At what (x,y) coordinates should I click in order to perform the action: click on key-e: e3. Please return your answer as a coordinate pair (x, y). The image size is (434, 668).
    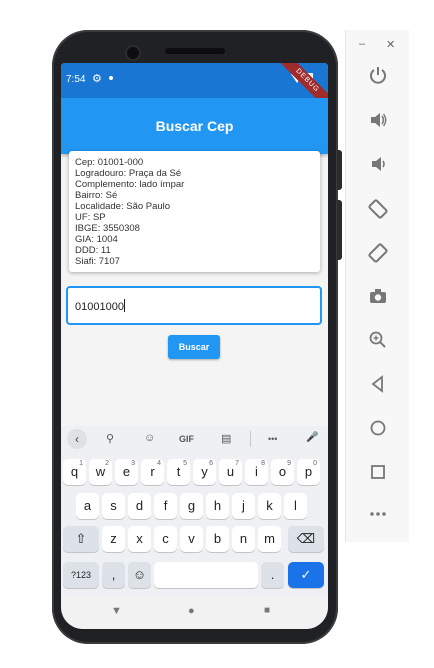
    Looking at the image, I should click on (126, 472).